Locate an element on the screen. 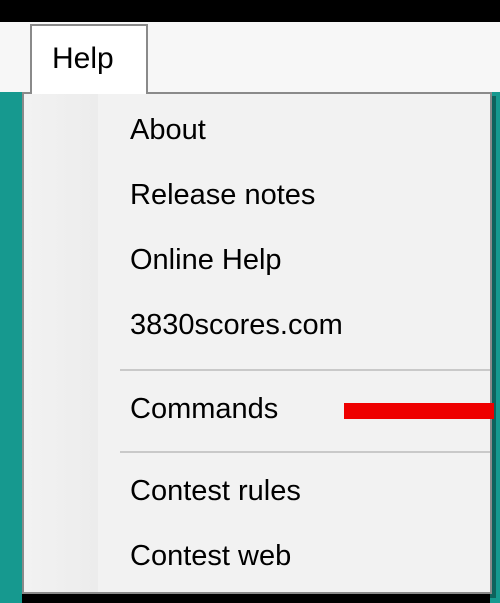  menu-item-online-help: Online Help is located at coordinates (257, 261).